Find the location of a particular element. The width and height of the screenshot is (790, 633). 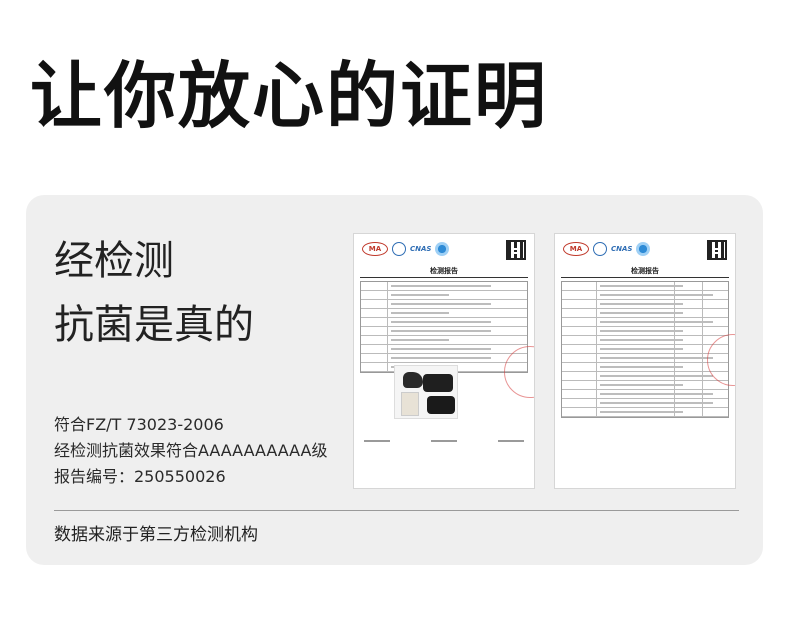

sample-photo is located at coordinates (426, 392).